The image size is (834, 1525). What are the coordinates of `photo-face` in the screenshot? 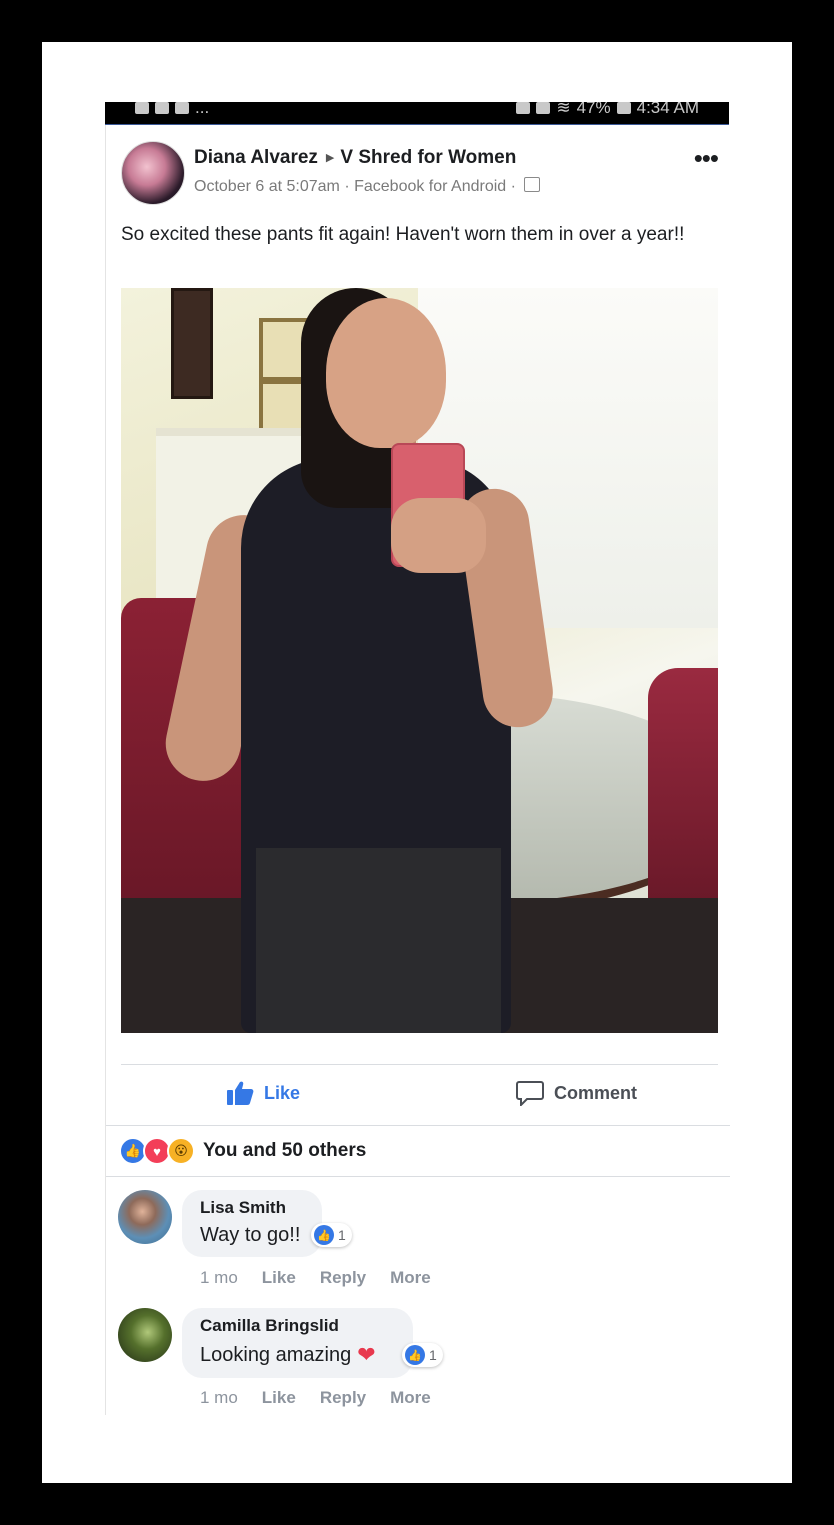 It's located at (386, 373).